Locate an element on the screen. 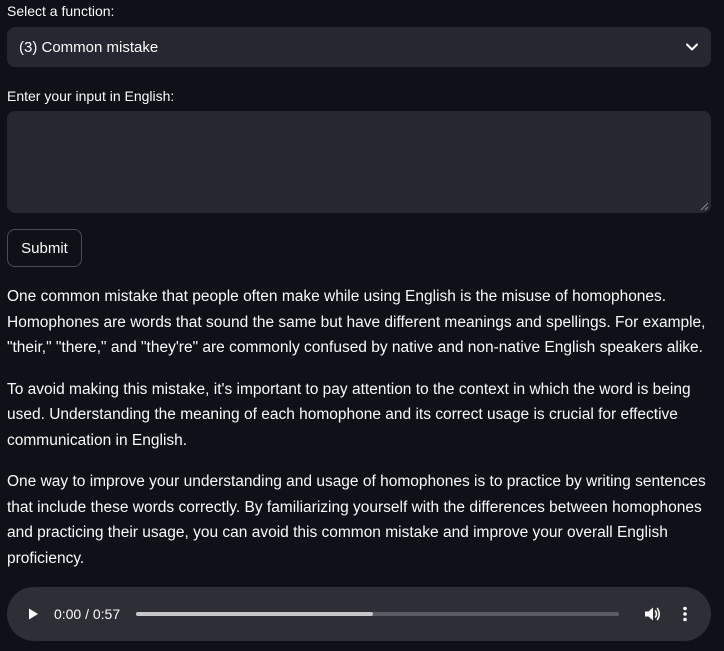 The width and height of the screenshot is (724, 651). more-options-button is located at coordinates (685, 614).